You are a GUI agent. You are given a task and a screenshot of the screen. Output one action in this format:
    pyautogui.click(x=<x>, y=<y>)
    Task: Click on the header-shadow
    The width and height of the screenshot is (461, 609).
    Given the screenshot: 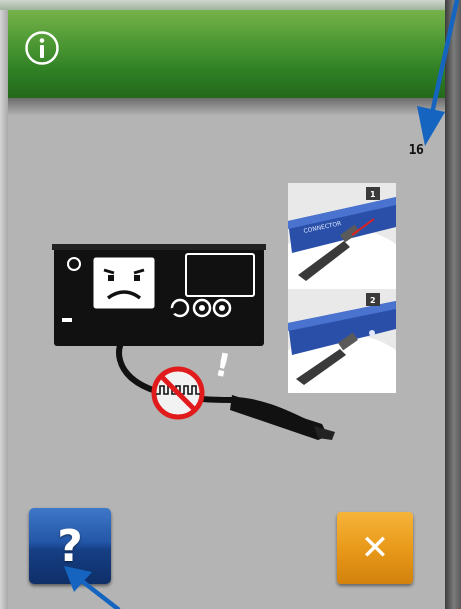 What is the action you would take?
    pyautogui.click(x=226, y=107)
    